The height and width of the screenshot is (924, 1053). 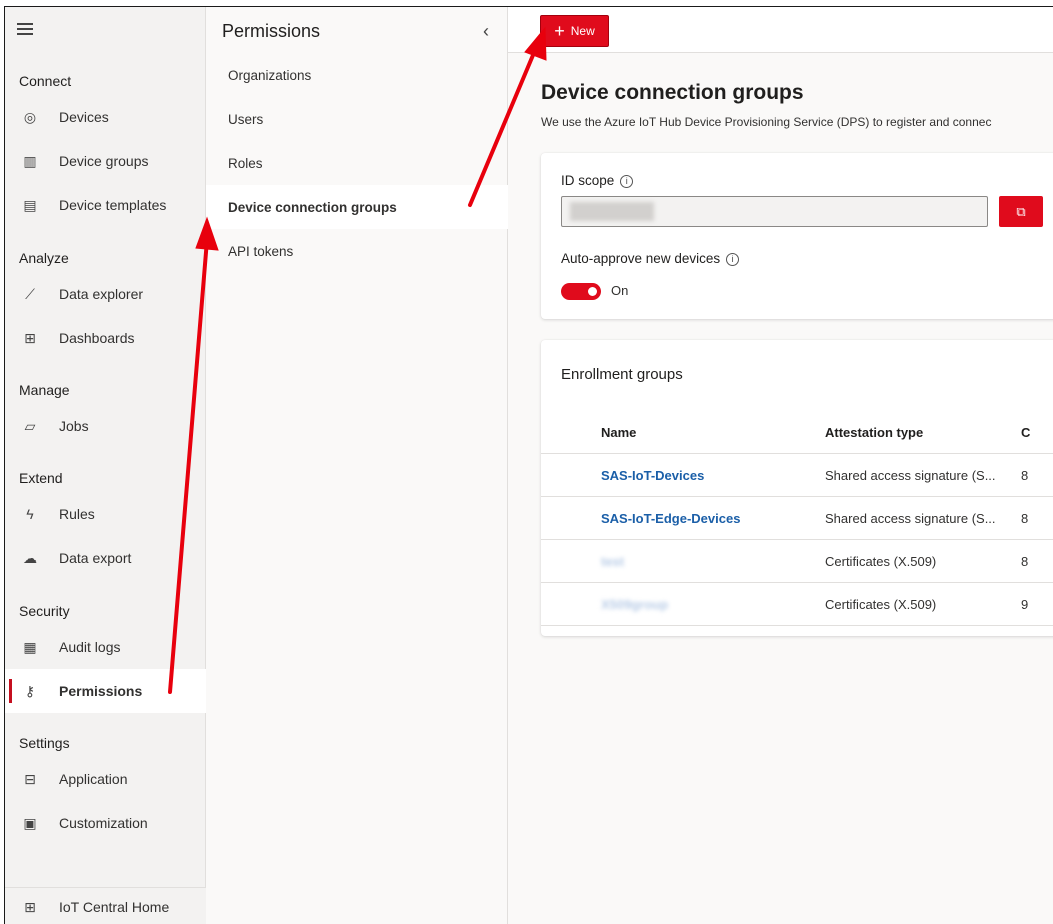 What do you see at coordinates (44, 390) in the screenshot?
I see `nav-section-manage: Manage` at bounding box center [44, 390].